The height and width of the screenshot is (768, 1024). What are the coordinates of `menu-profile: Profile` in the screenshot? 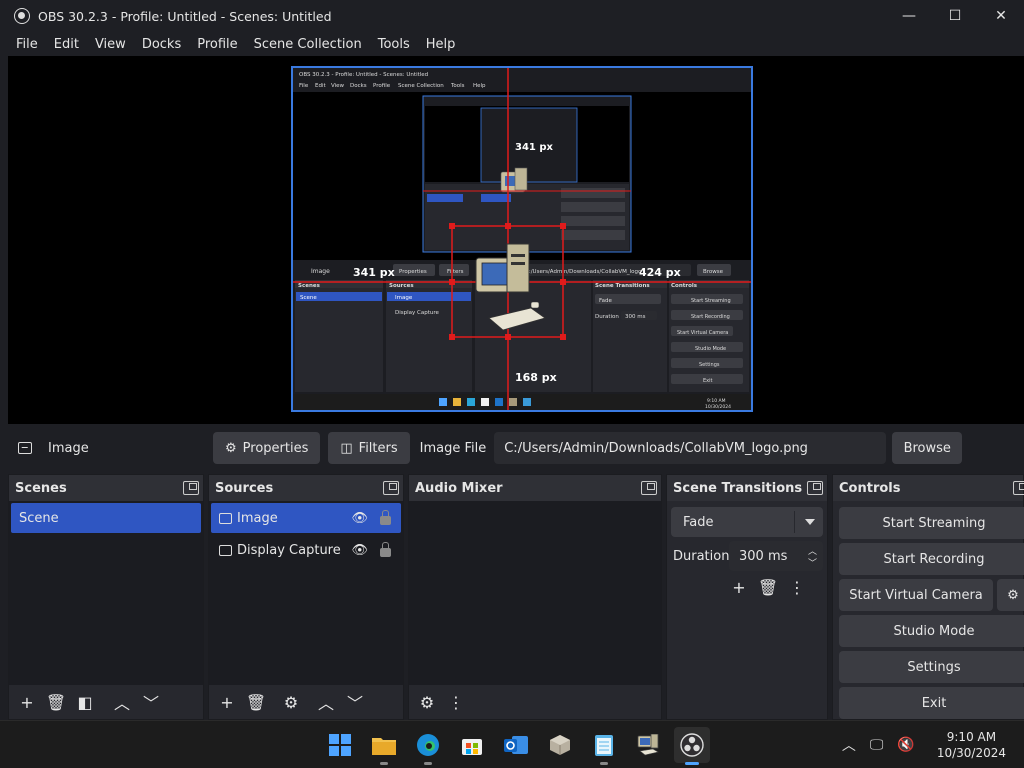 It's located at (217, 44).